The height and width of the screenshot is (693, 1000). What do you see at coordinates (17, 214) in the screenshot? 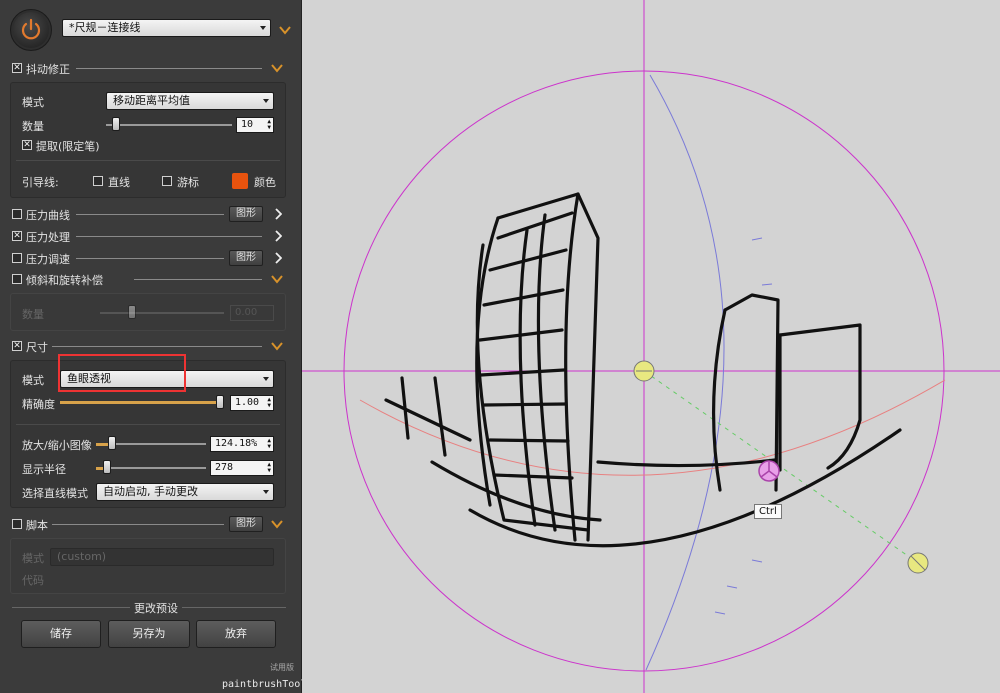
I see `pressure-curve-checkbox` at bounding box center [17, 214].